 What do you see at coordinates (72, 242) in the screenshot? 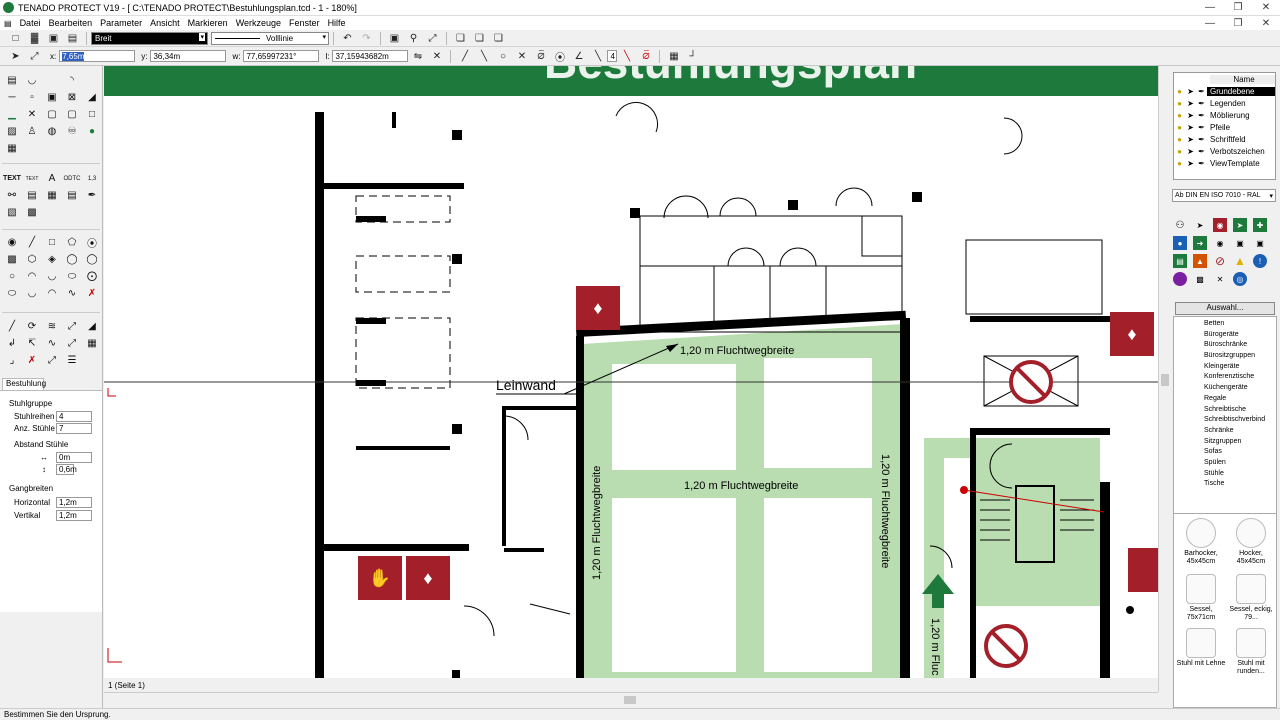
I see `pentagon-icon: ⬠` at bounding box center [72, 242].